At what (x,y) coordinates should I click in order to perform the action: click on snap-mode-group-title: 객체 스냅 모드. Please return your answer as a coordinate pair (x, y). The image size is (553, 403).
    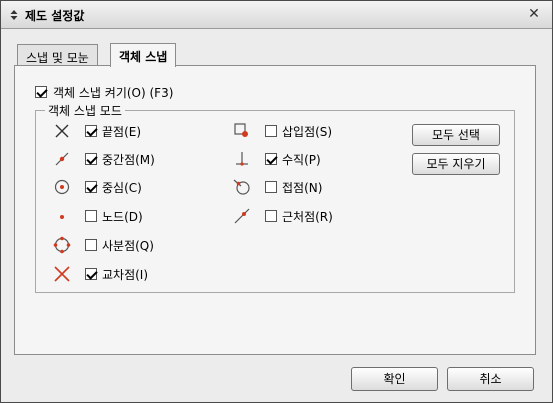
    Looking at the image, I should click on (85, 110).